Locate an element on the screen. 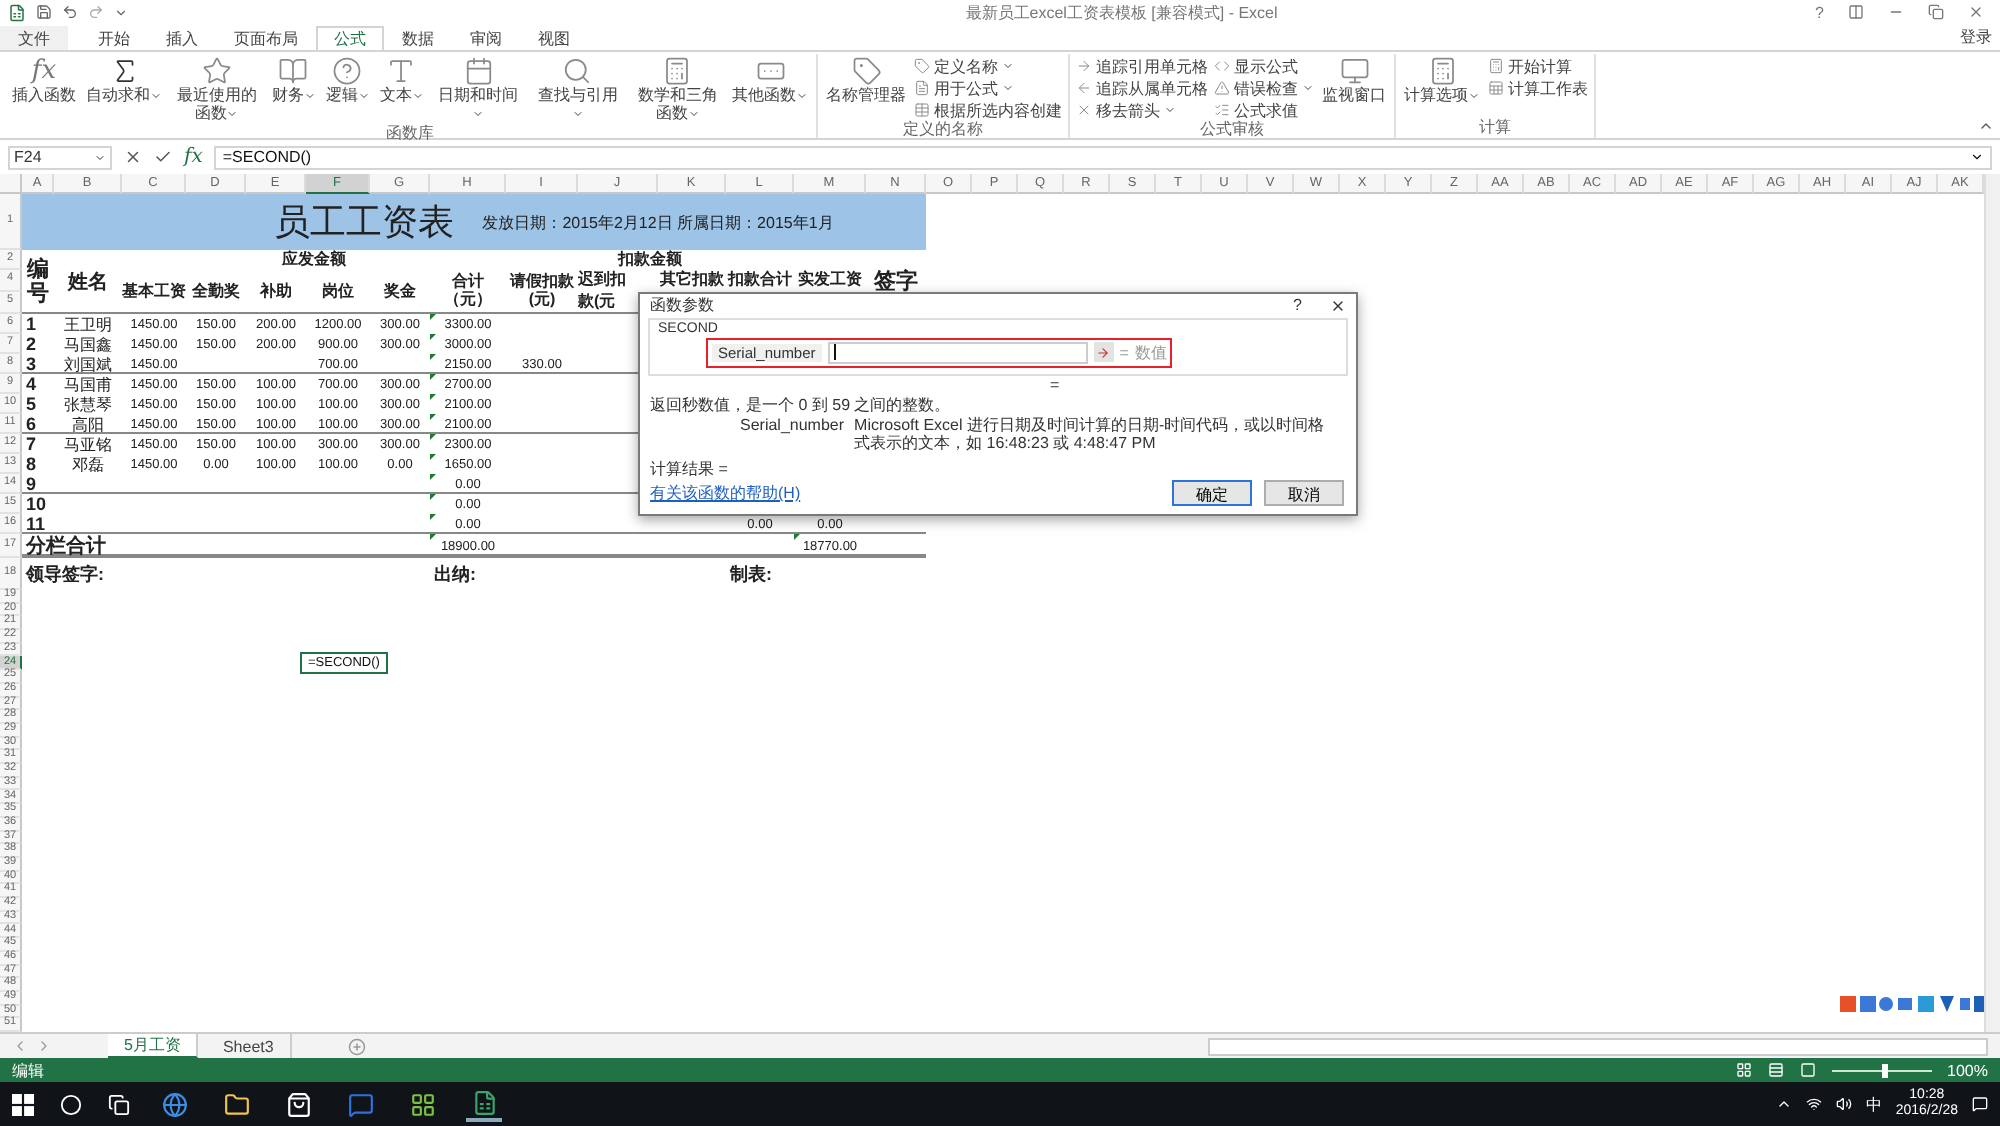 This screenshot has width=2000, height=1126. argument-field is located at coordinates (957, 352).